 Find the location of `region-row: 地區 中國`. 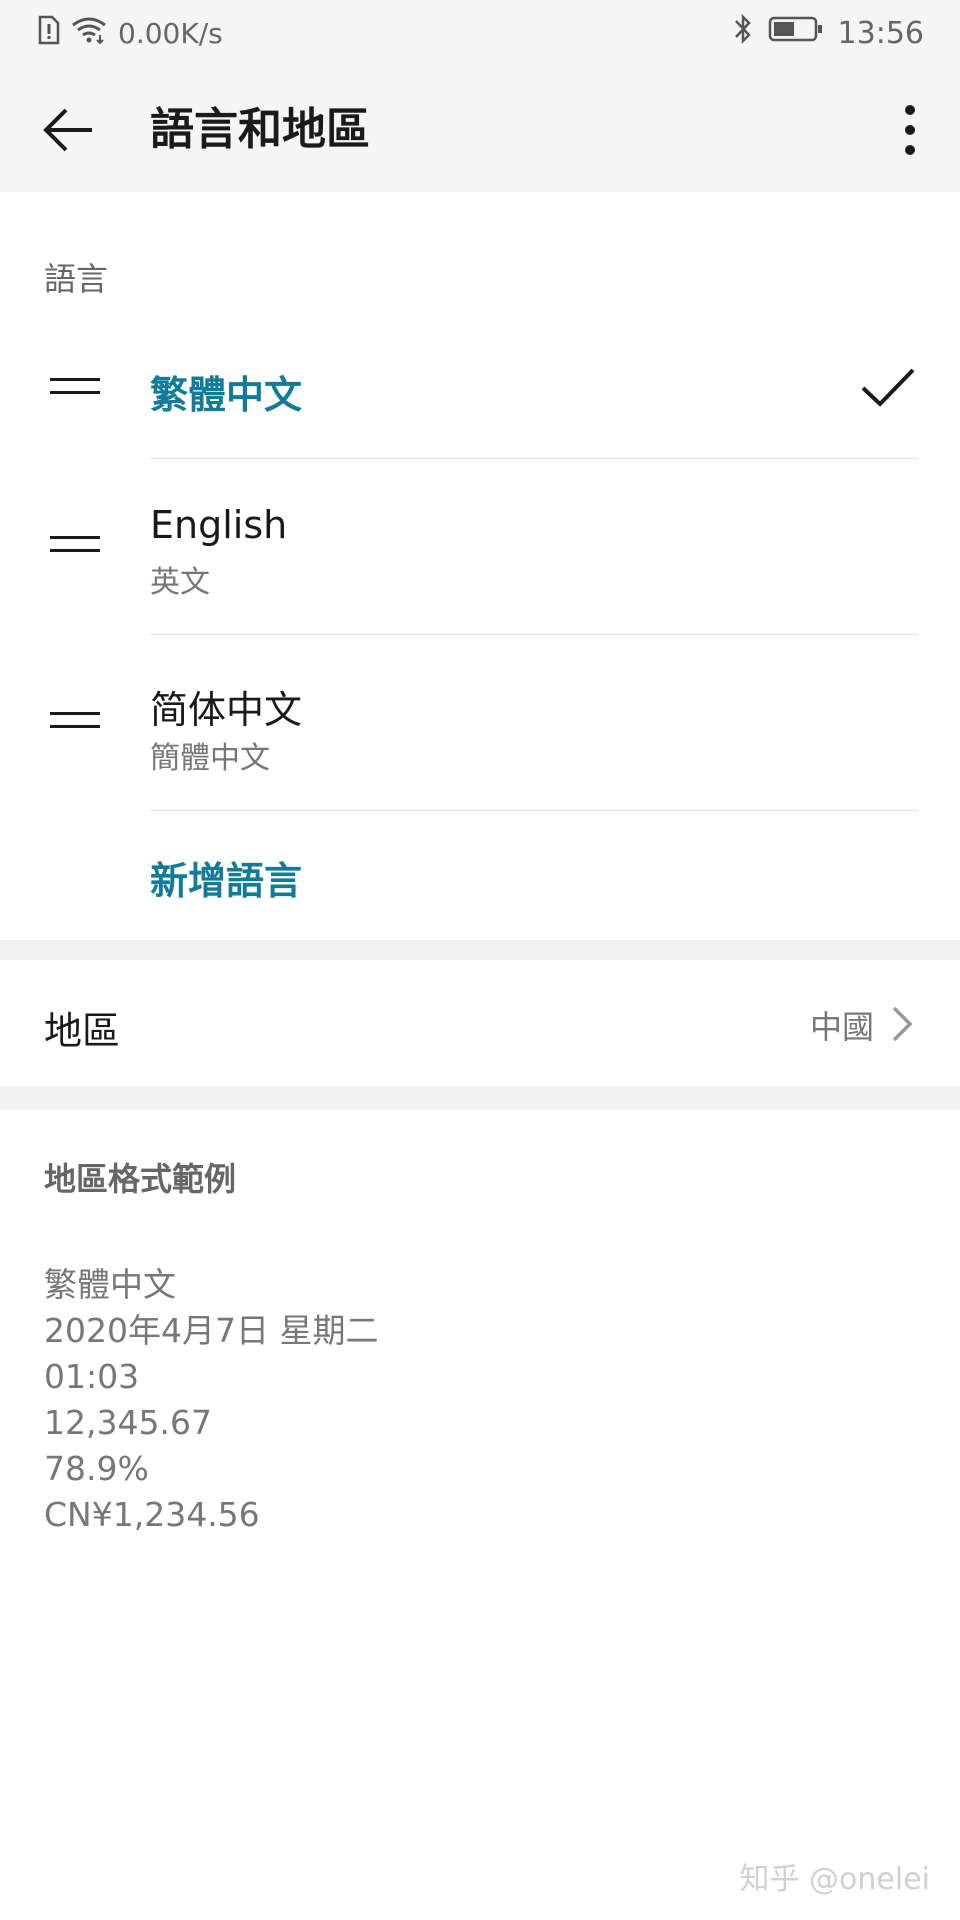

region-row: 地區 中國 is located at coordinates (480, 1023).